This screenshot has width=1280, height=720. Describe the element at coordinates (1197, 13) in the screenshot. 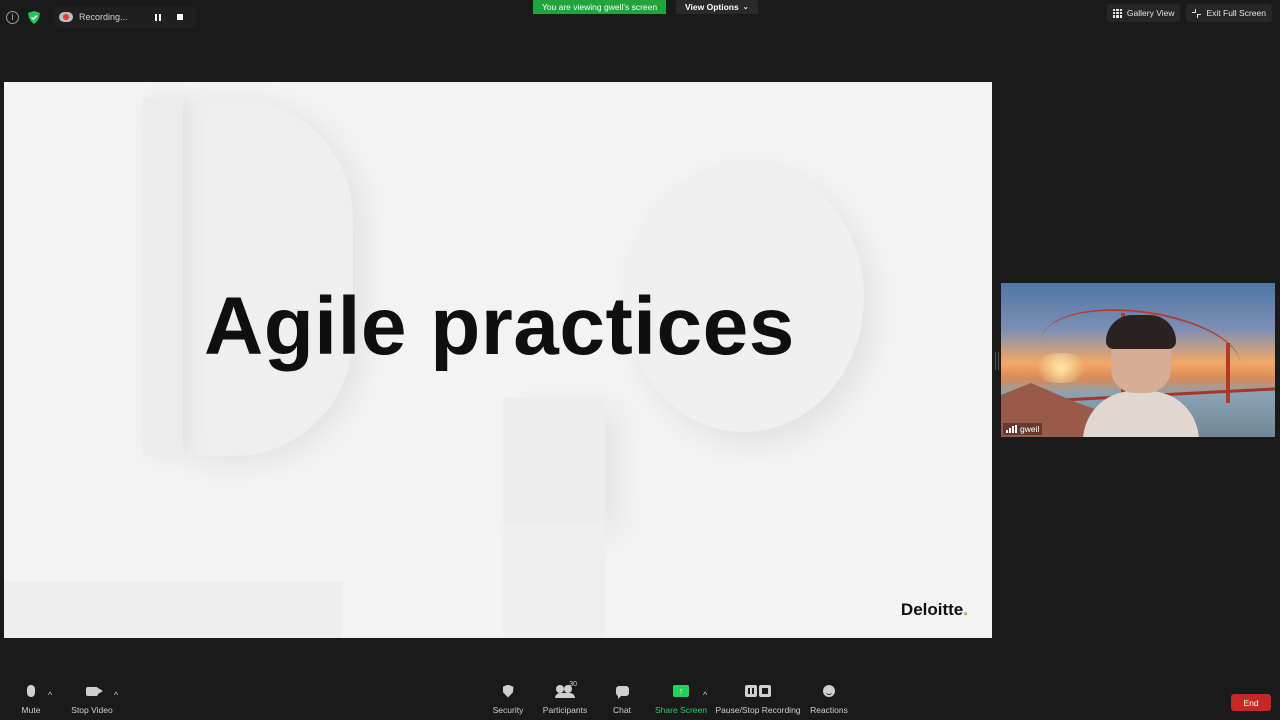

I see `exit-fullscreen-icon` at that location.